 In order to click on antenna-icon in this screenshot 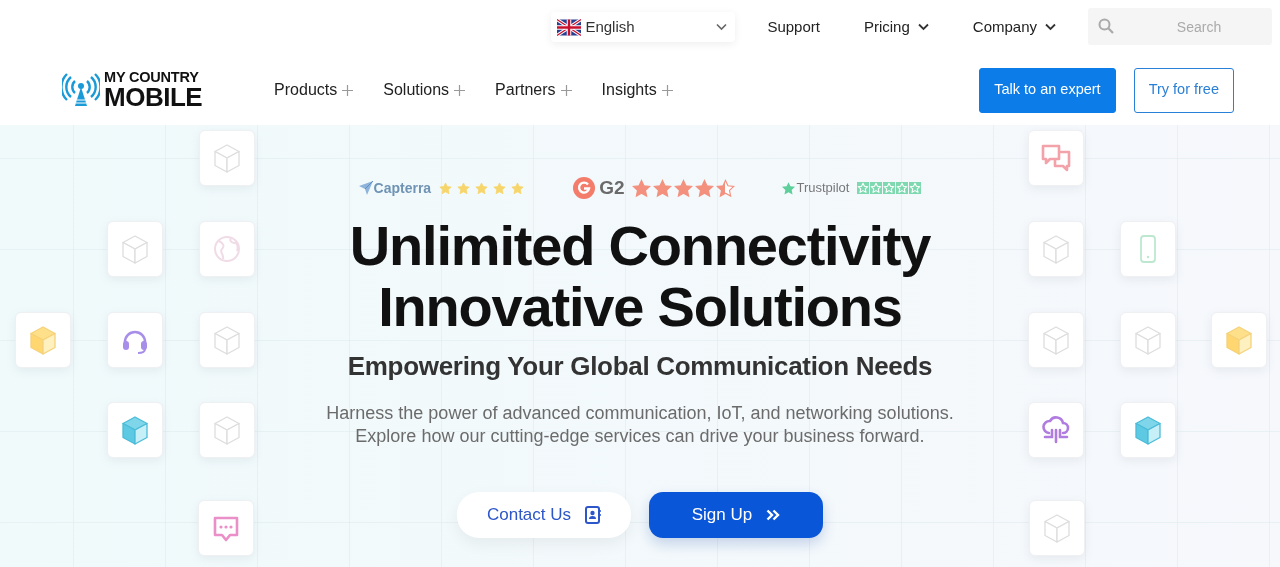, I will do `click(81, 90)`.